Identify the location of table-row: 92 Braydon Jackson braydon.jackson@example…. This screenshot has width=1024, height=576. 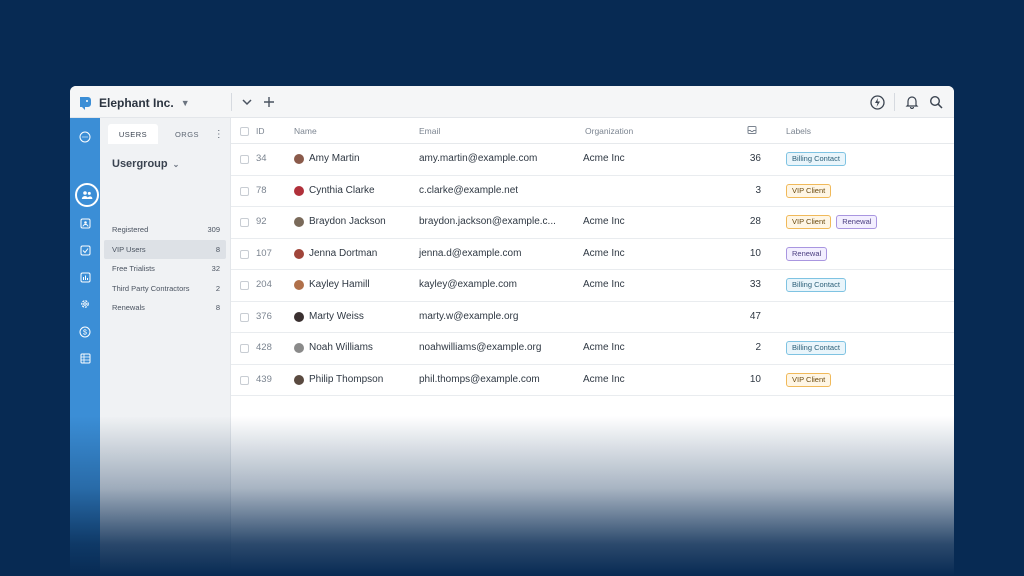
(592, 223).